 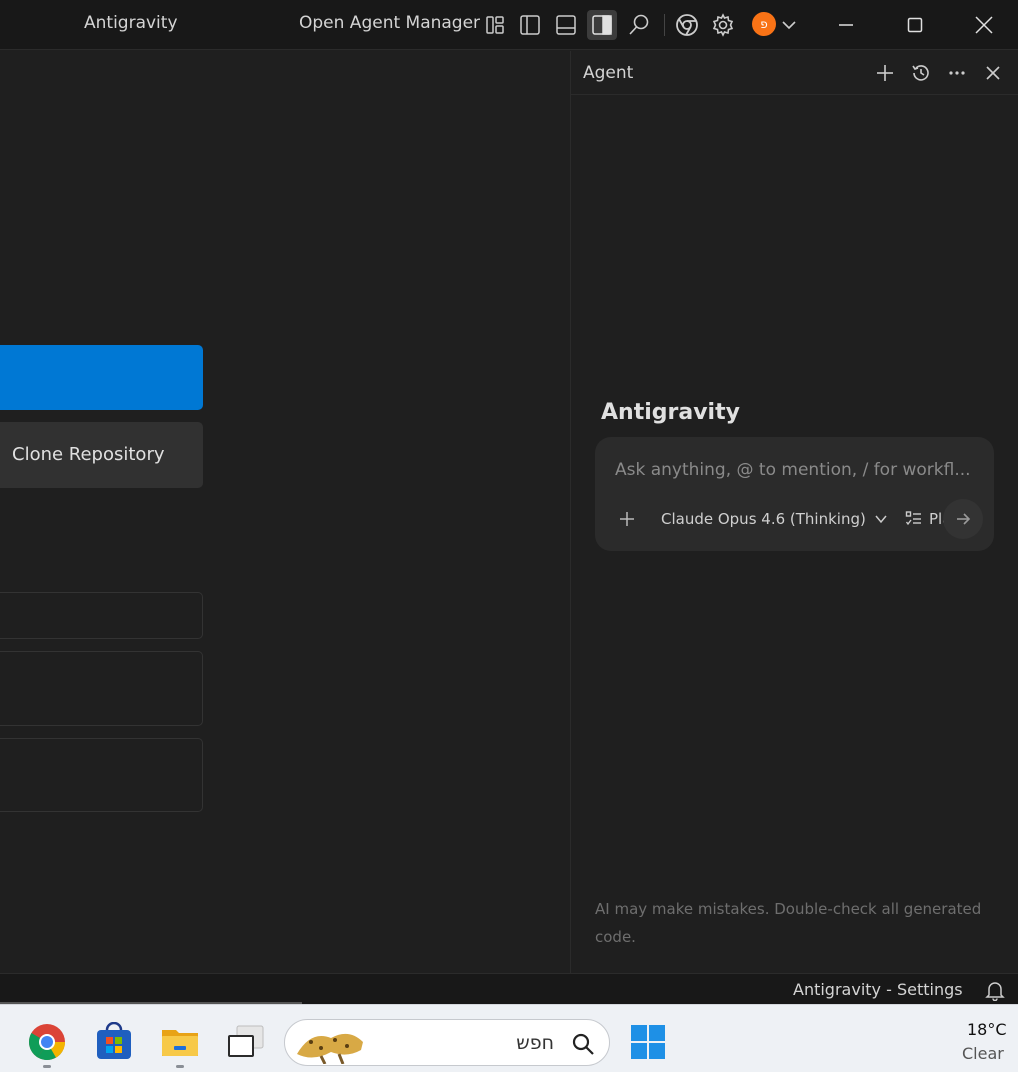 I want to click on open-agent-manager-button: Open Agent Manager, so click(x=389, y=23).